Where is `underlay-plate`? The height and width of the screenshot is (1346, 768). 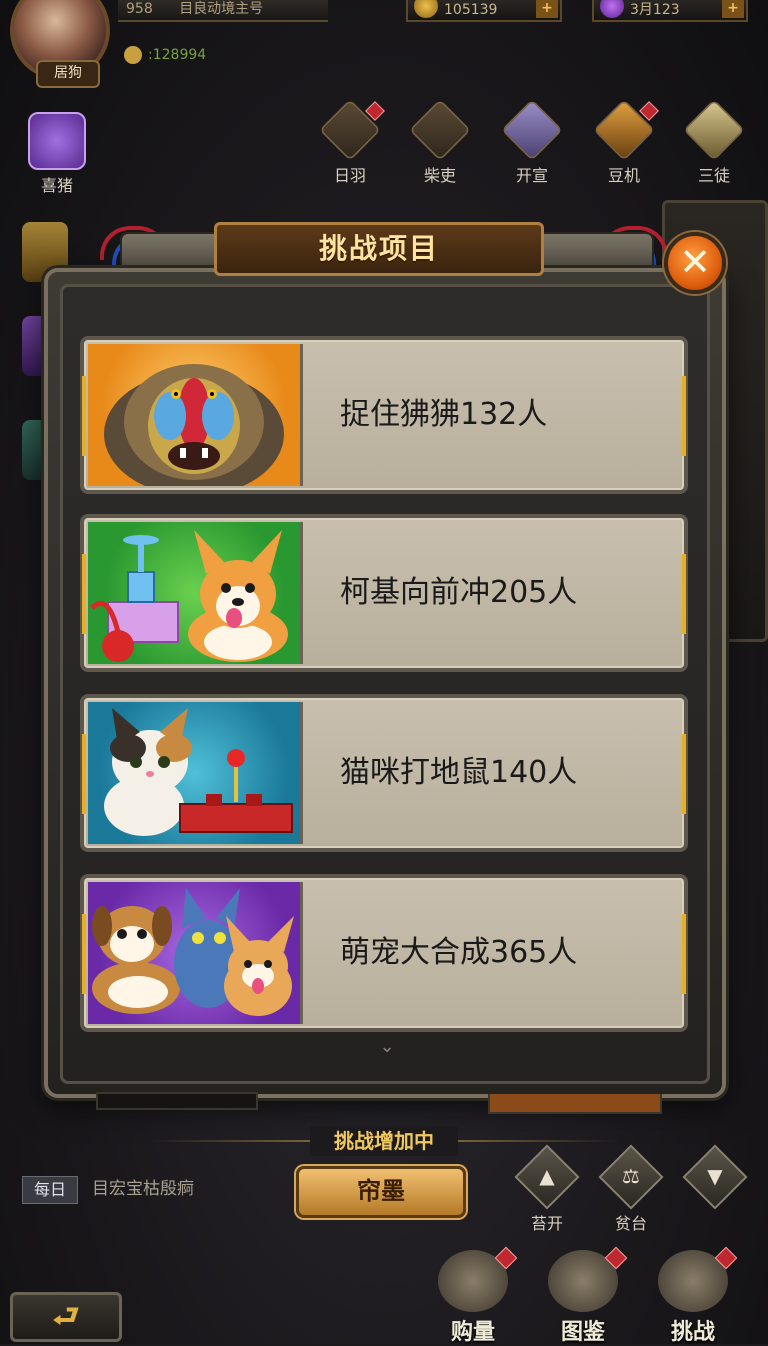 underlay-plate is located at coordinates (177, 1101).